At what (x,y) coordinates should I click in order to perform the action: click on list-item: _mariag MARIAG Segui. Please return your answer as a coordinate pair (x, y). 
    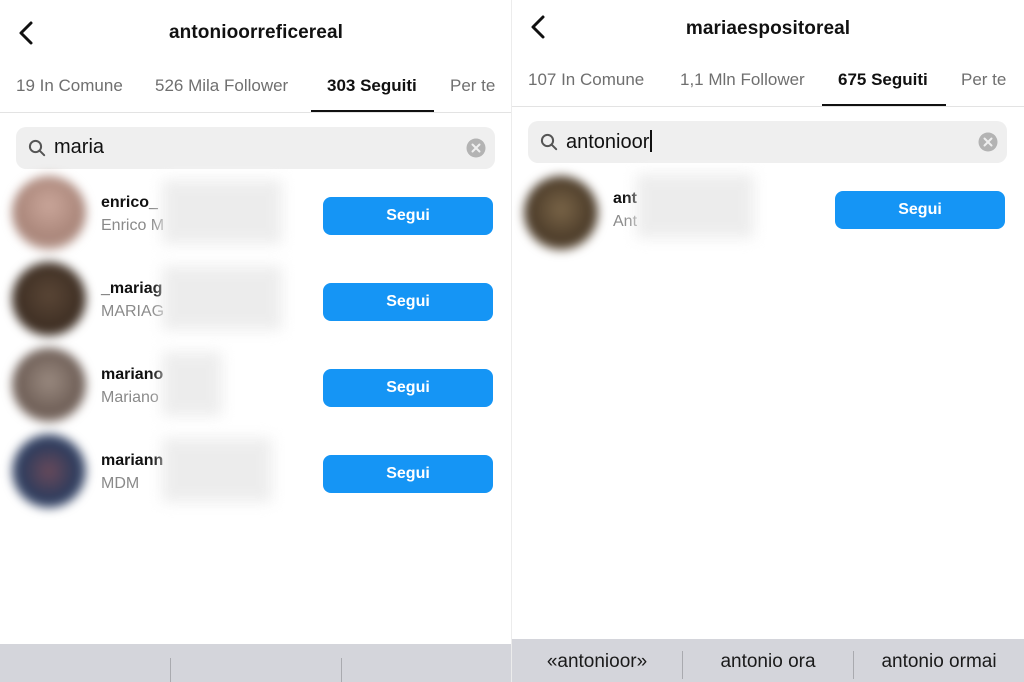
    Looking at the image, I should click on (256, 301).